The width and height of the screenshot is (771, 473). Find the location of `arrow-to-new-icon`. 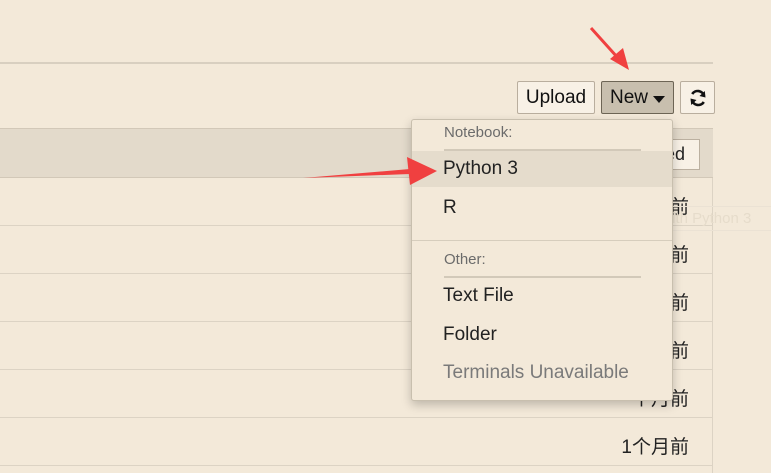

arrow-to-new-icon is located at coordinates (609, 48).